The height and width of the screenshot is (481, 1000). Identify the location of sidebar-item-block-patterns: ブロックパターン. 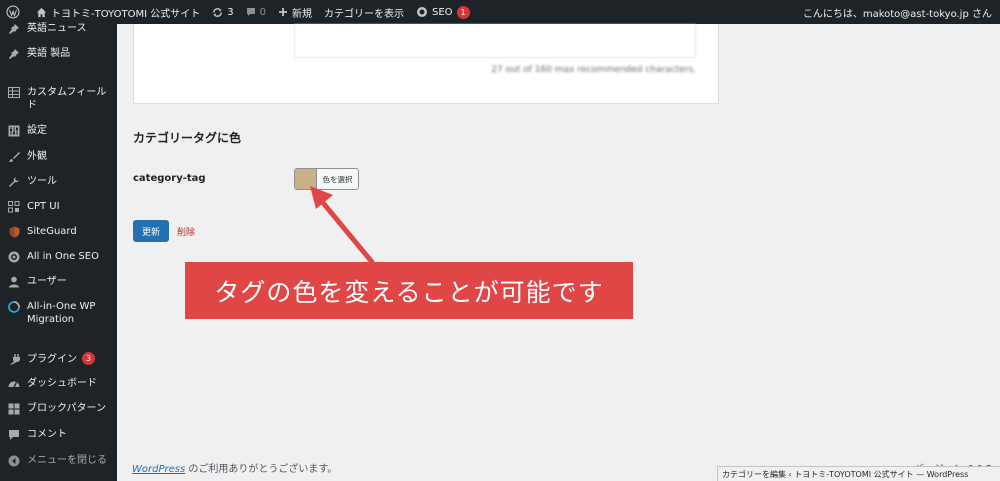
(58, 408).